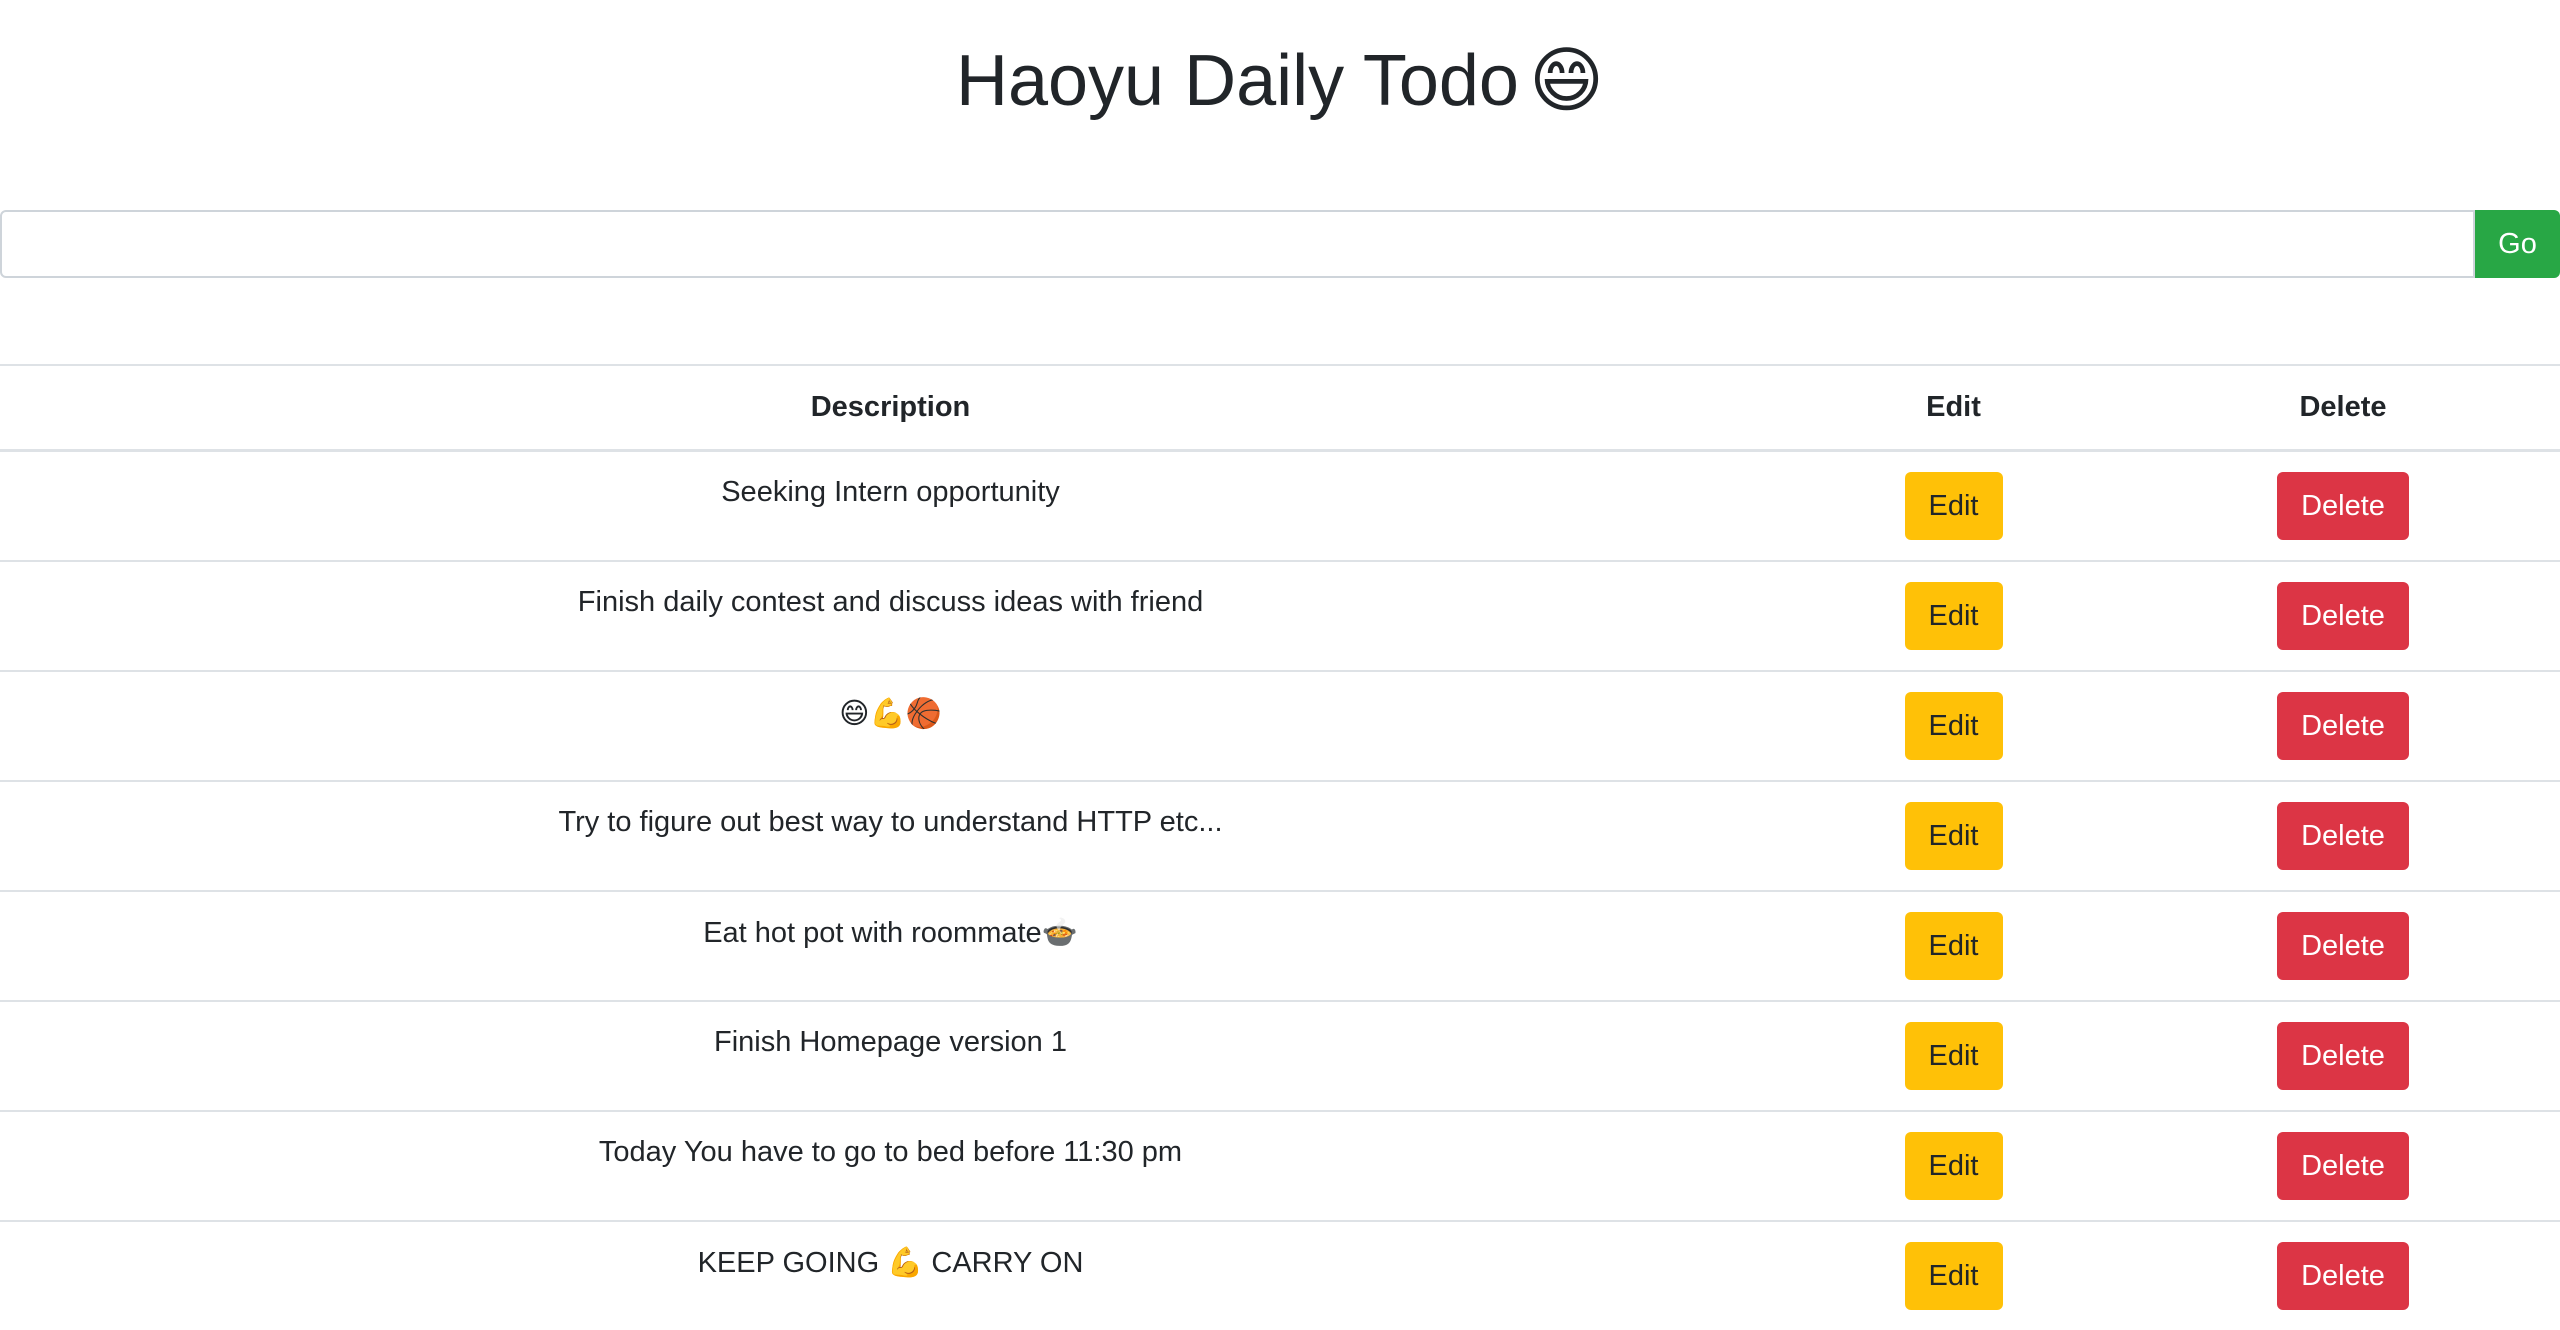 The image size is (2560, 1330). I want to click on table-row: KEEP GOING 💪 CARRY ON Edit Delete, so click(1280, 1275).